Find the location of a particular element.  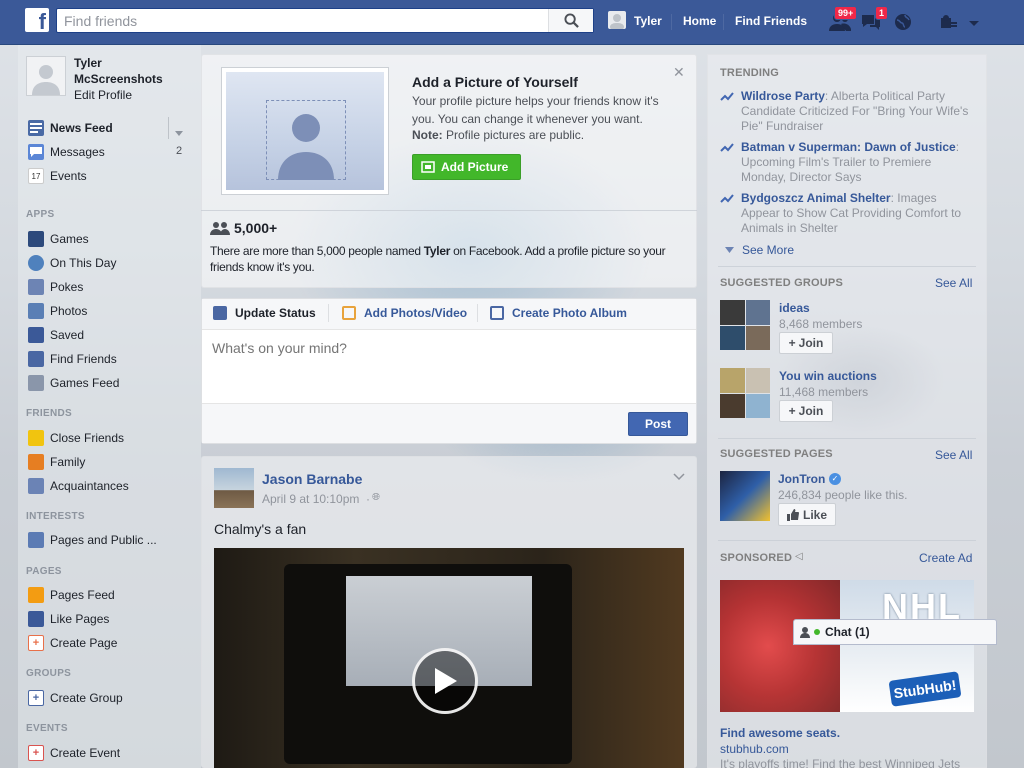

groups-see-all-link: See All is located at coordinates (953, 283).